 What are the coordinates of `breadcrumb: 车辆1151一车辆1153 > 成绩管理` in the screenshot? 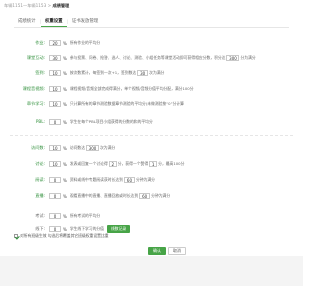 It's located at (36, 6).